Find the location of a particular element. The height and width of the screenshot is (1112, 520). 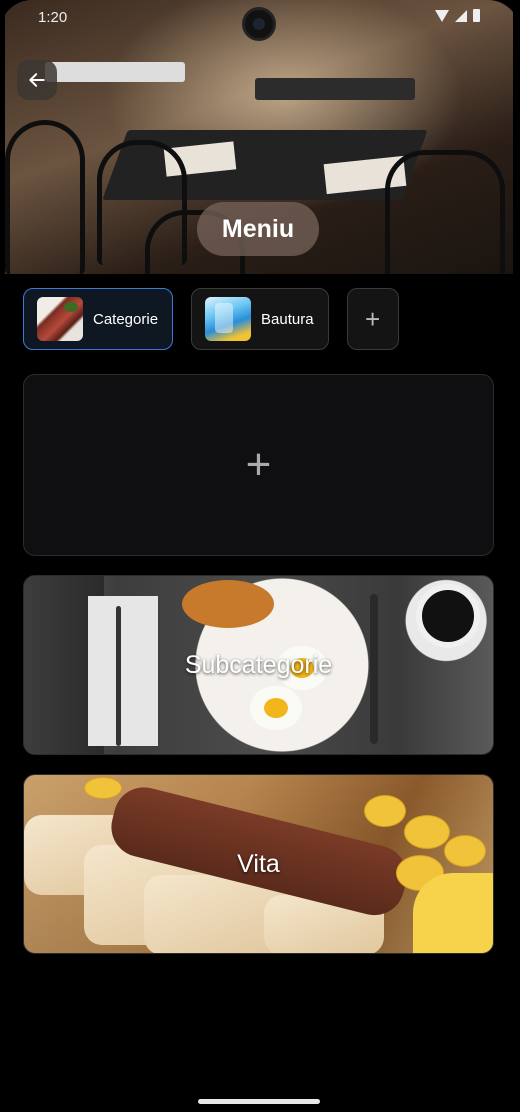

subcategory-label: Subcategorie is located at coordinates (258, 664).